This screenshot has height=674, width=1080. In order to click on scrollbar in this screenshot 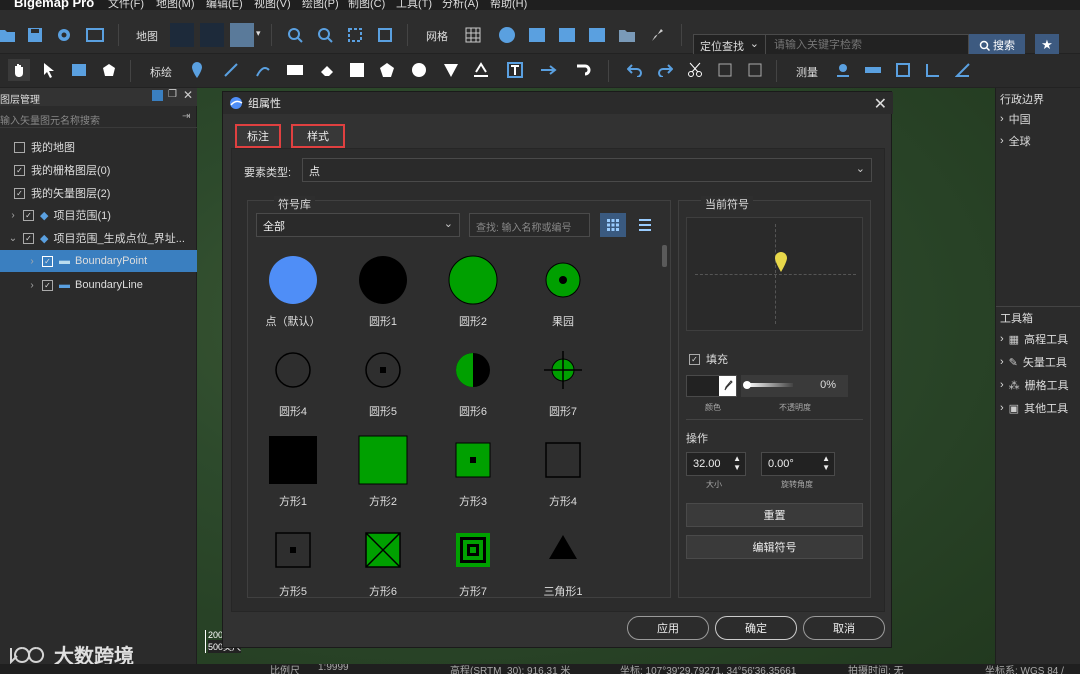, I will do `click(664, 256)`.